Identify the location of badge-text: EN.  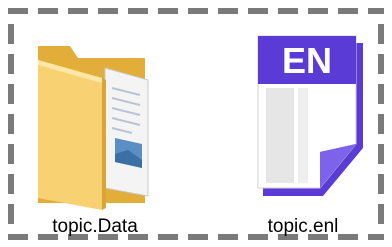
(307, 60).